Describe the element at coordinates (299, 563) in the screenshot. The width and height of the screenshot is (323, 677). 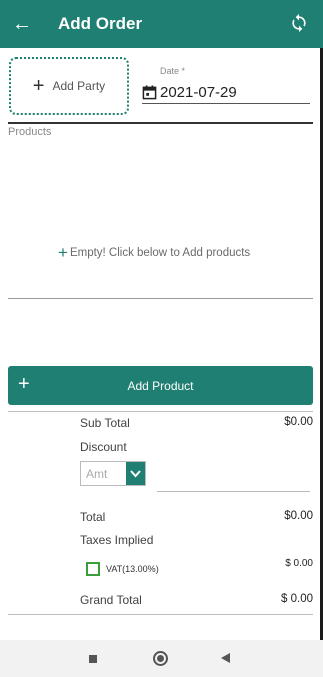
I see `vat-value: $ 0.00` at that location.